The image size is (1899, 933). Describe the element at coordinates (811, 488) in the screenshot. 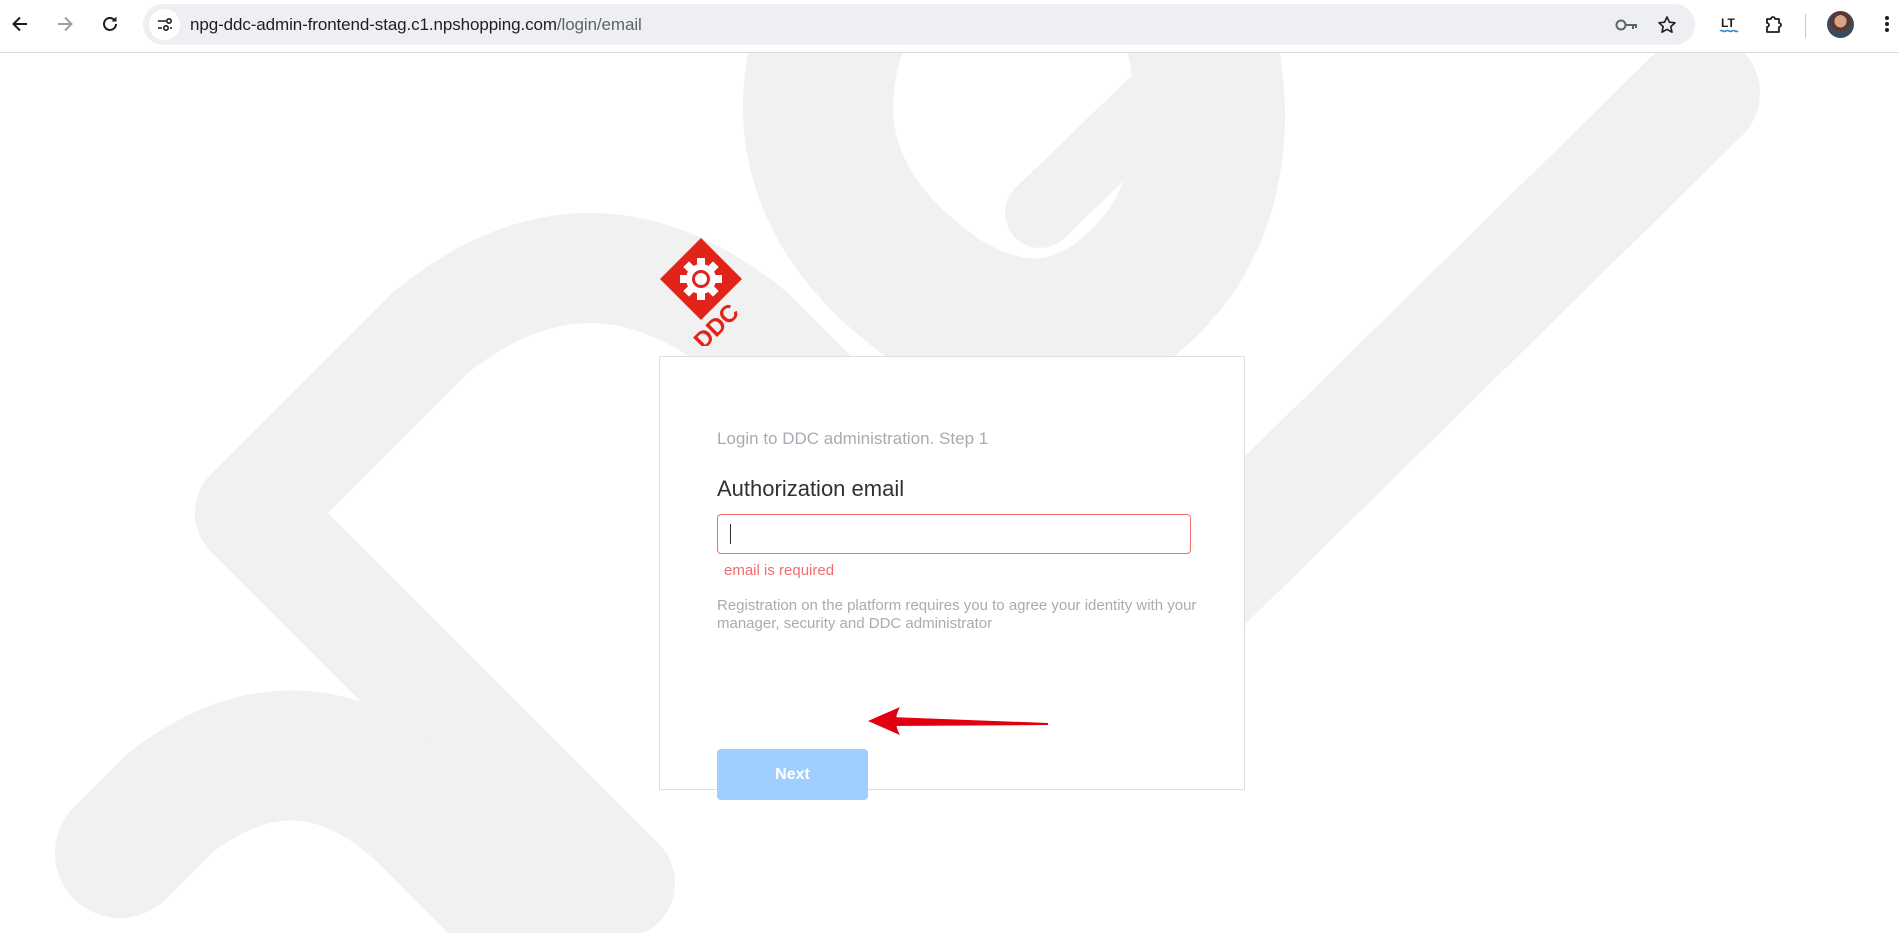

I see `email-label: Authorization email` at that location.